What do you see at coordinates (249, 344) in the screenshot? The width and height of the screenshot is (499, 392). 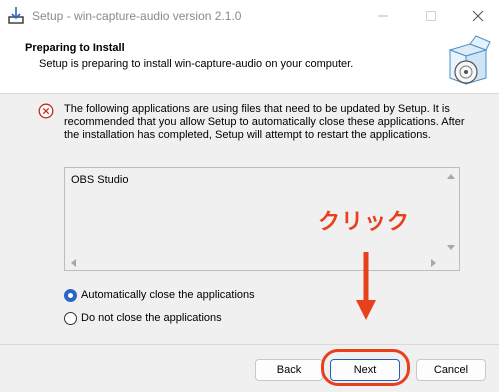 I see `footer-divider` at bounding box center [249, 344].